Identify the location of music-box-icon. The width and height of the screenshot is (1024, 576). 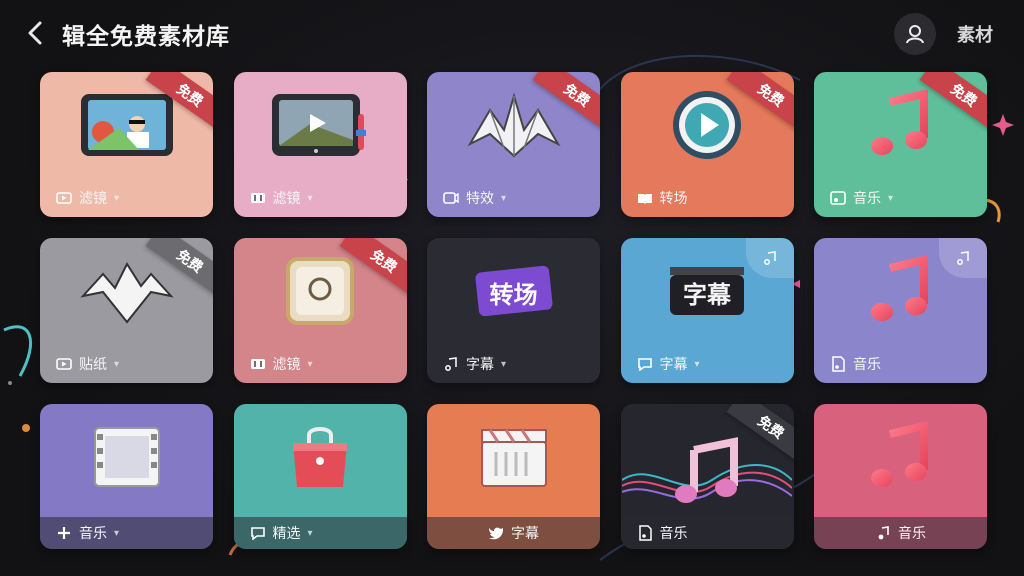
(838, 198).